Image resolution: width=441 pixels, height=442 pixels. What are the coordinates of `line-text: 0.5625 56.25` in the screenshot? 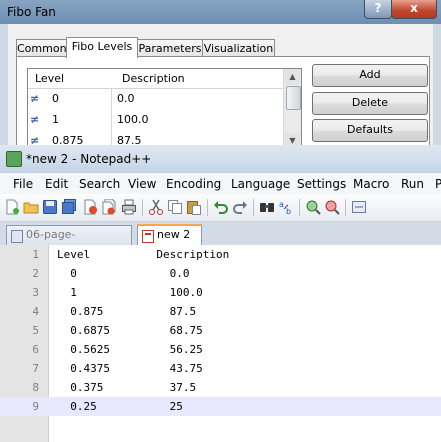 It's located at (129, 349).